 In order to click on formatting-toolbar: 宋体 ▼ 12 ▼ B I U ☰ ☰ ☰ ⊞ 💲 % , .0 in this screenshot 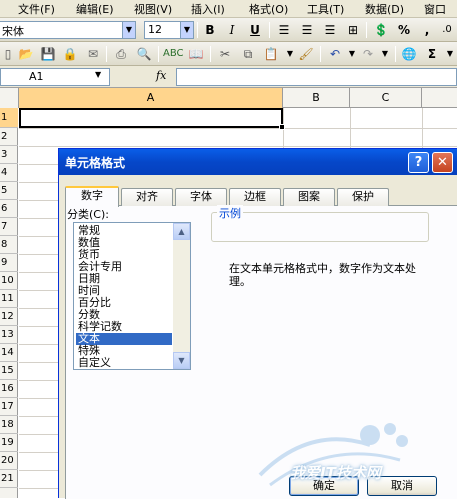, I will do `click(228, 30)`.